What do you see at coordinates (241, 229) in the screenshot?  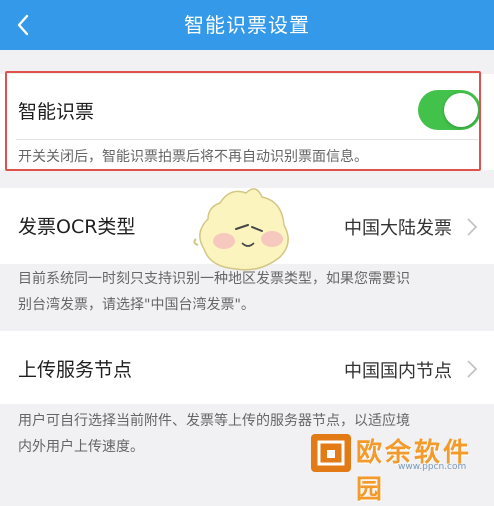 I see `mascot-icon` at bounding box center [241, 229].